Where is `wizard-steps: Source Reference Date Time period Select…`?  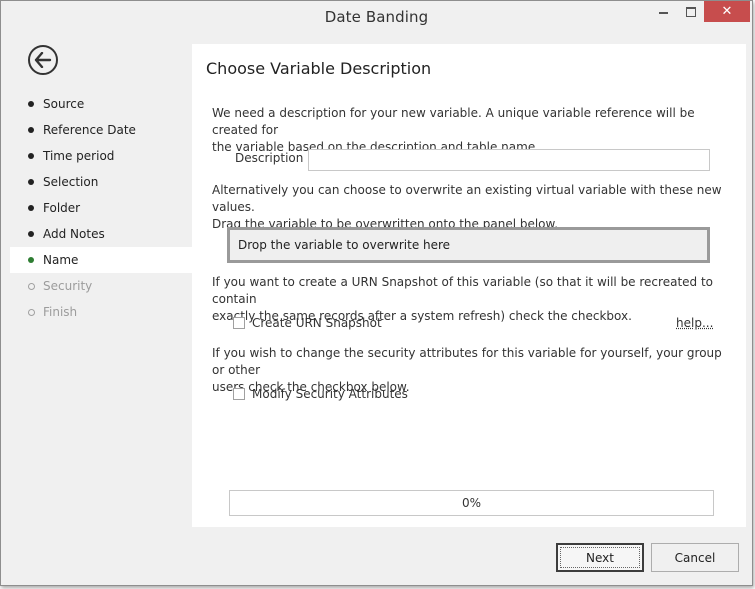 wizard-steps: Source Reference Date Time period Select… is located at coordinates (101, 208).